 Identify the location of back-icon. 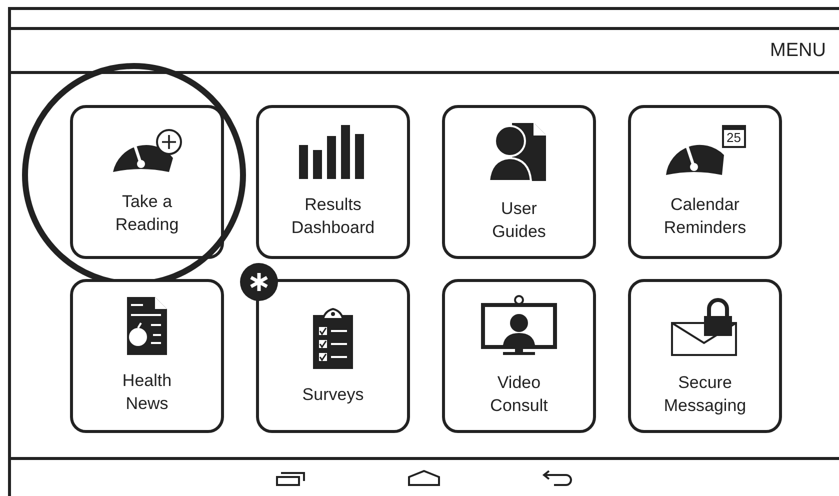
(557, 478).